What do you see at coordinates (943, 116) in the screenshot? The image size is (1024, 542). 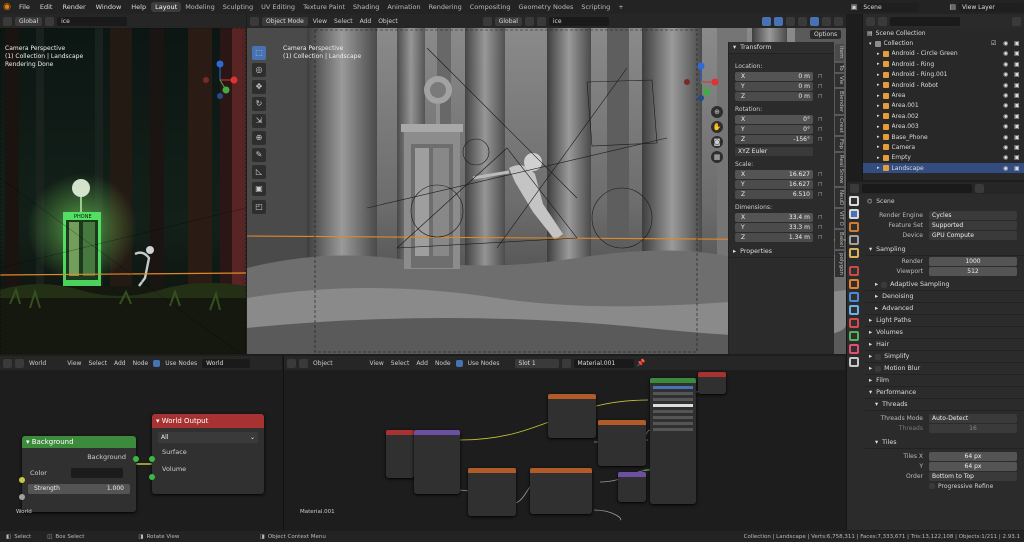 I see `outliner-item: ▸ Area.002 ◉ ▣` at bounding box center [943, 116].